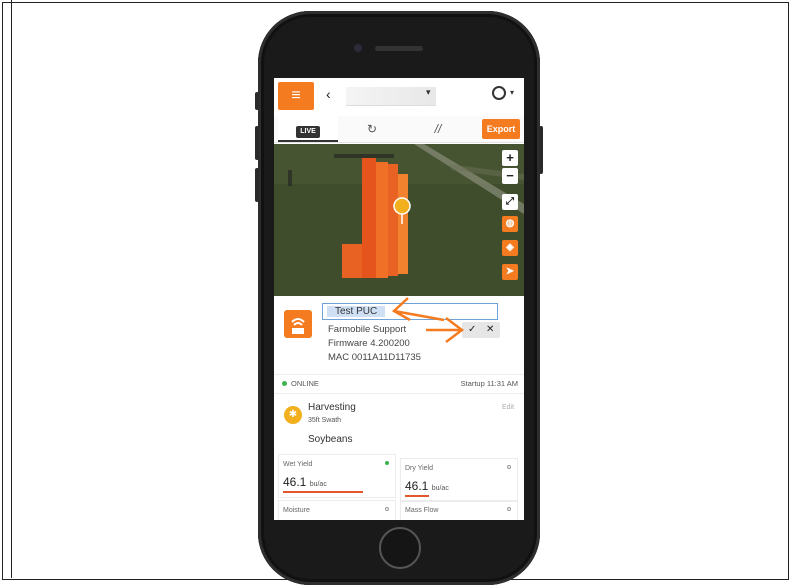  I want to click on device-mac: MAC 0011A11D11735, so click(374, 357).